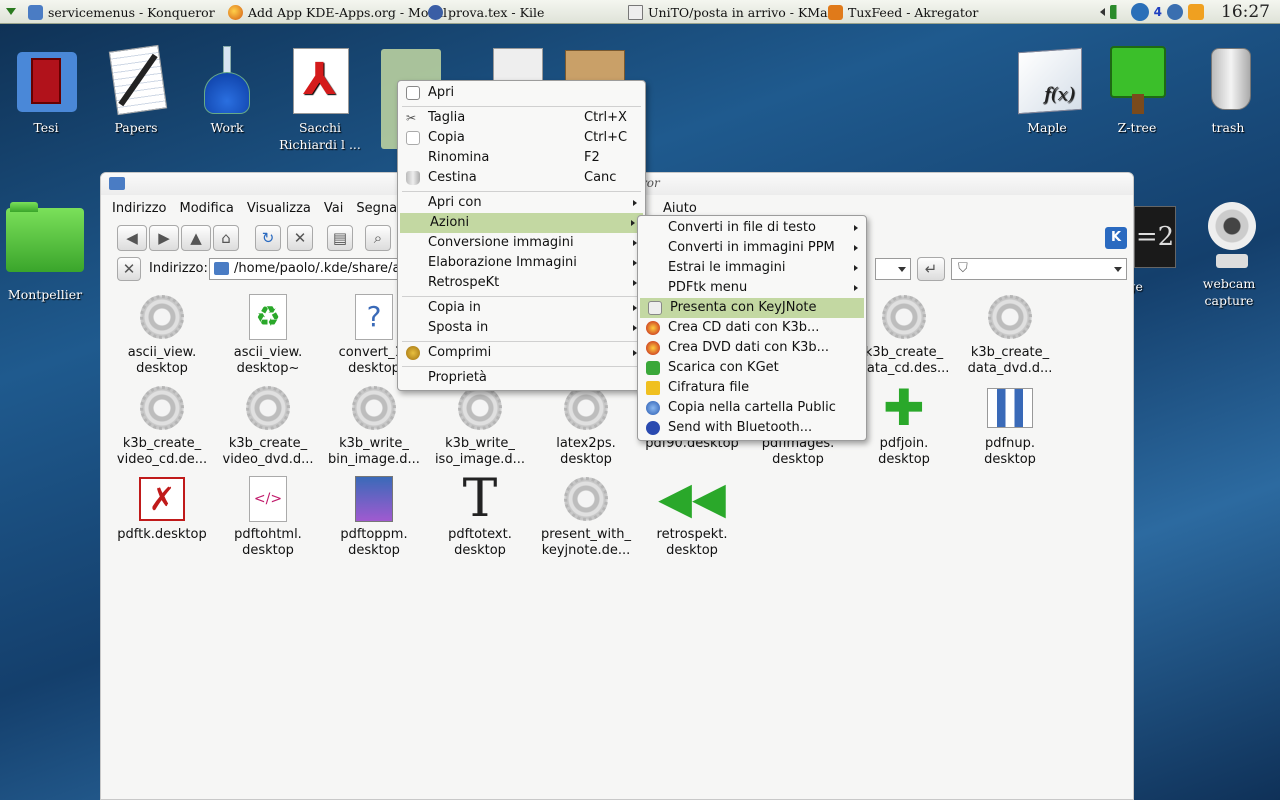 This screenshot has width=1280, height=800. What do you see at coordinates (300, 238) in the screenshot?
I see `stop-button: ✕` at bounding box center [300, 238].